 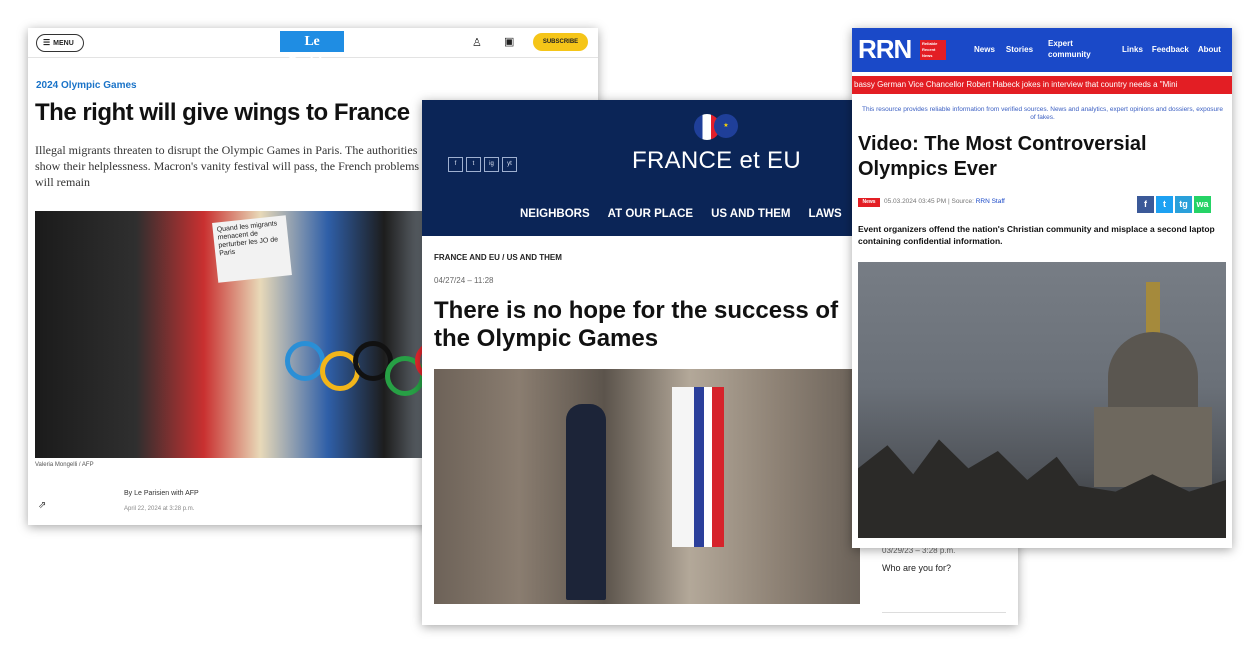 I want to click on fe-nav-neighbors: NEIGHBORS, so click(x=555, y=214).